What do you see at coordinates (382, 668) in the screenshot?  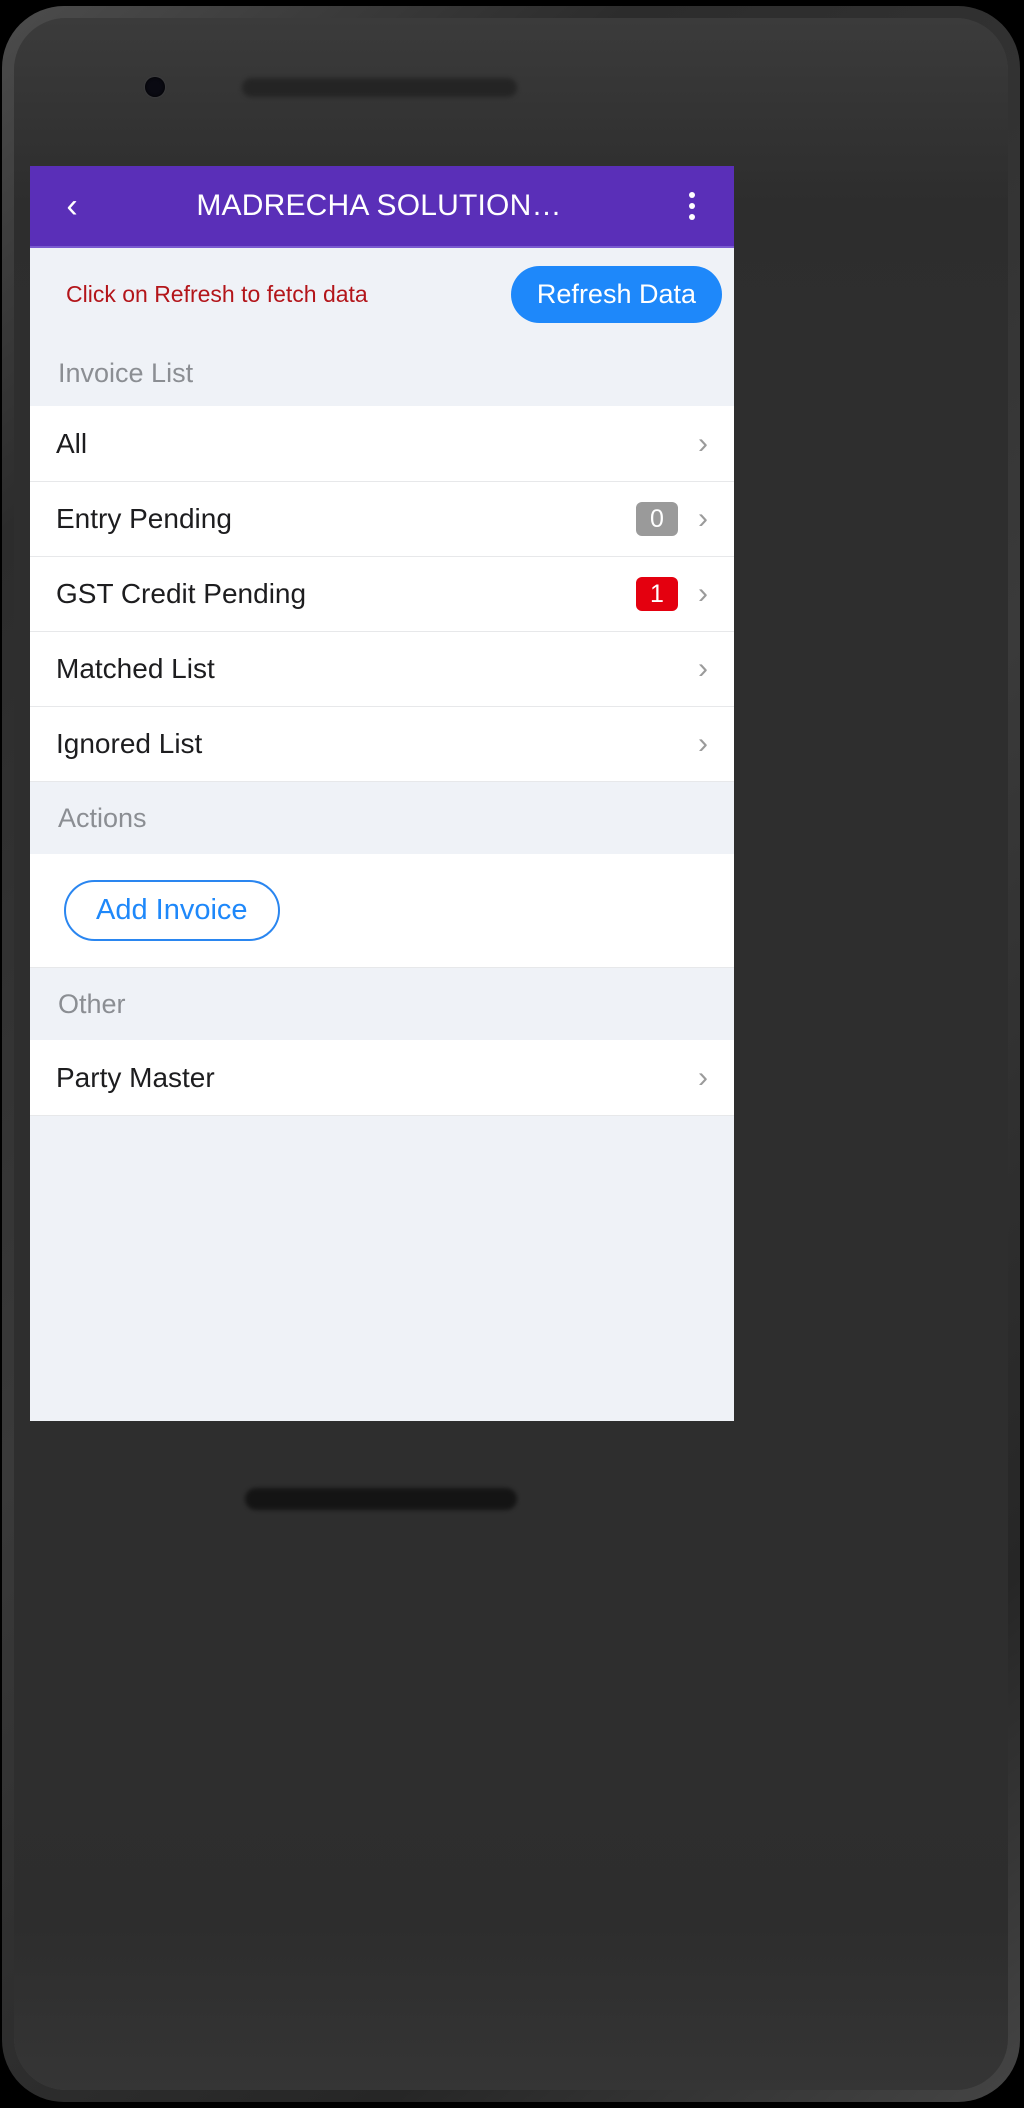 I see `list-item-matched-list: Matched List ›` at bounding box center [382, 668].